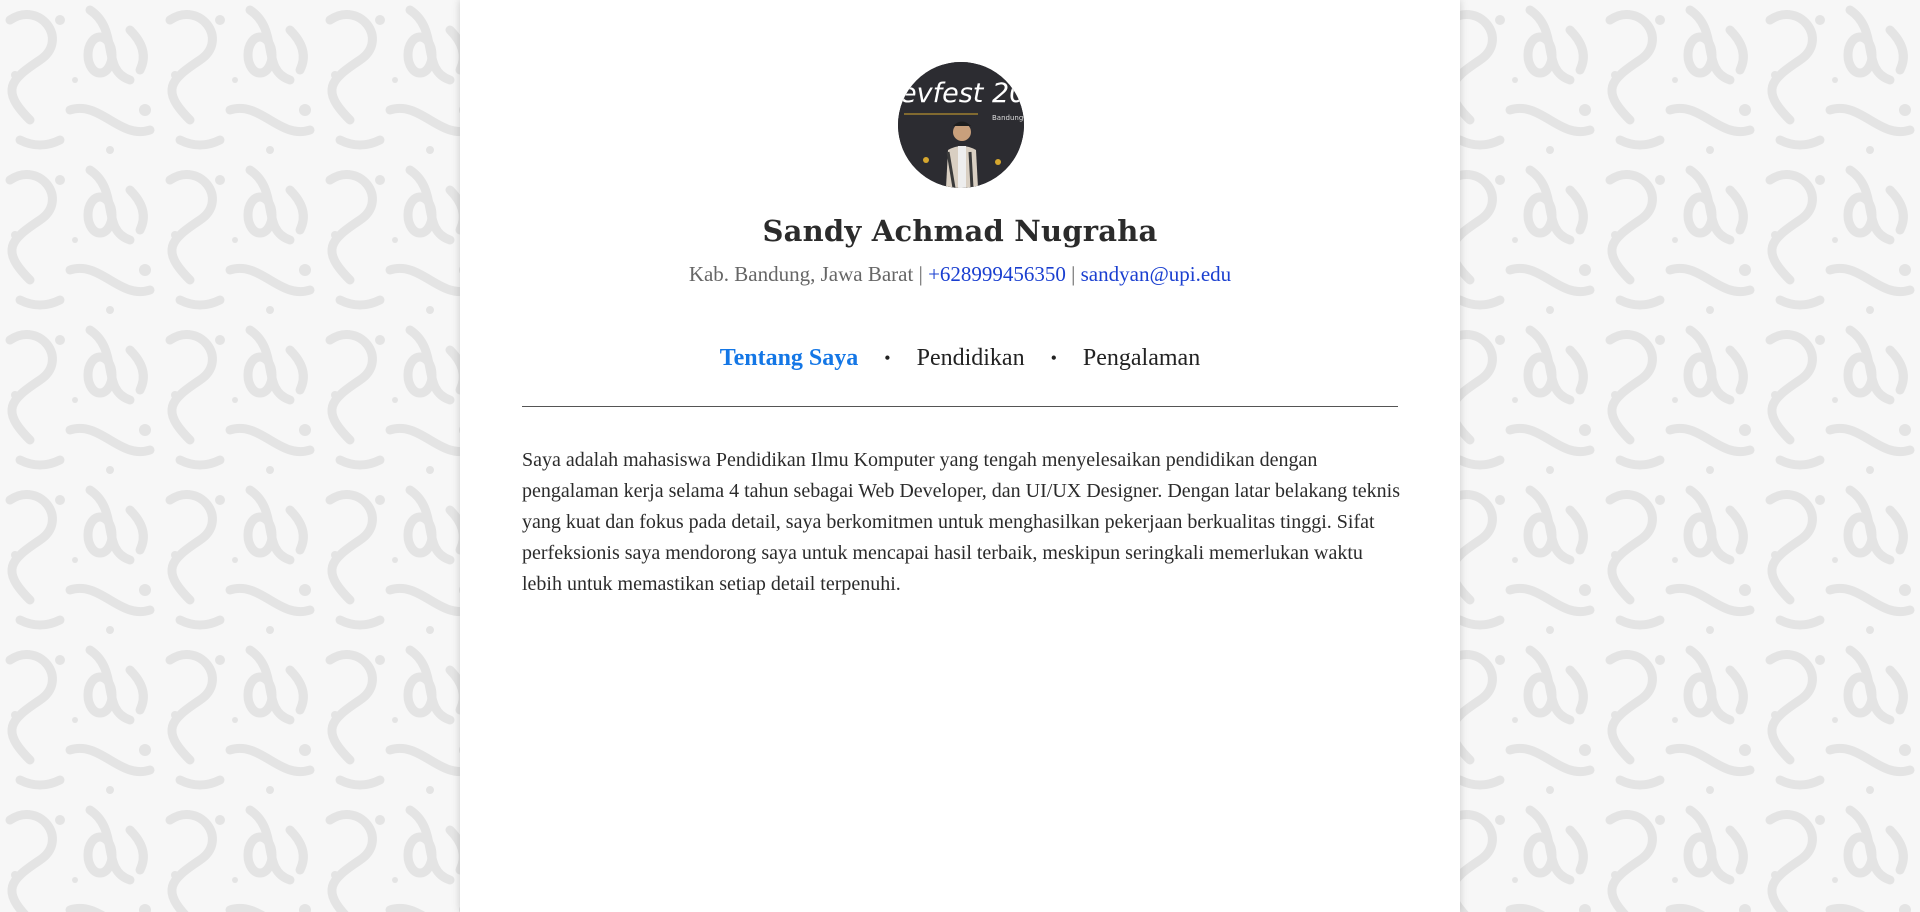 The height and width of the screenshot is (912, 1920). Describe the element at coordinates (1007, 118) in the screenshot. I see `avatar-banner-subtext: Bandung` at that location.